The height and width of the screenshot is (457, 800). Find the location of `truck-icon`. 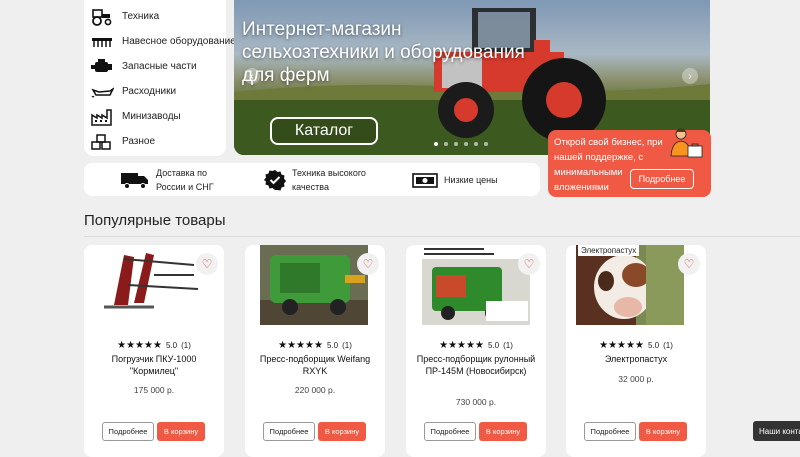

truck-icon is located at coordinates (135, 180).